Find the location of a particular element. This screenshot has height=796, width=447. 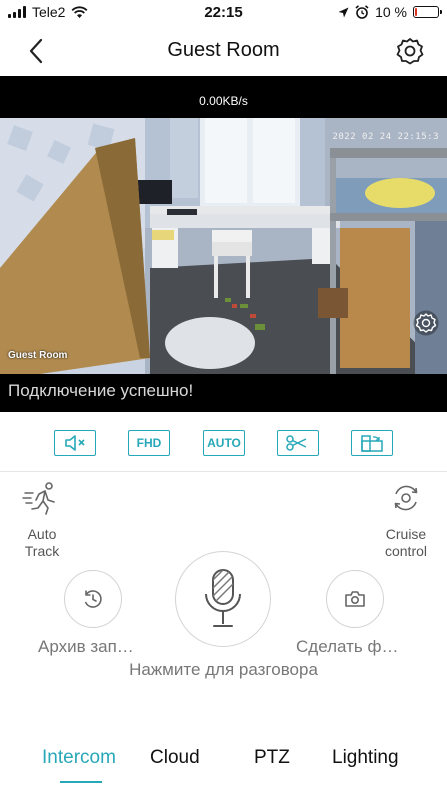

cruise-label: Cruise control is located at coordinates (406, 543).